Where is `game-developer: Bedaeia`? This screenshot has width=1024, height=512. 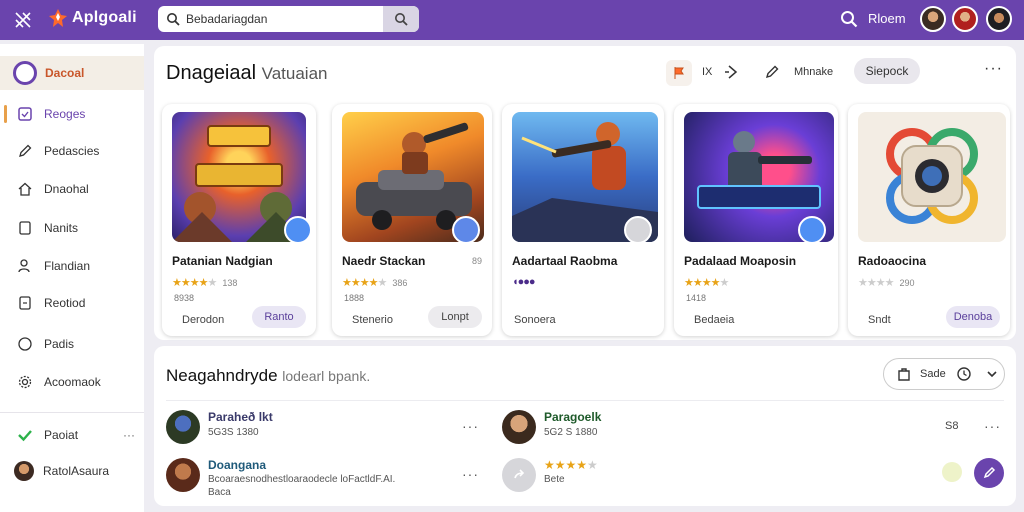
game-developer: Bedaeia is located at coordinates (714, 320).